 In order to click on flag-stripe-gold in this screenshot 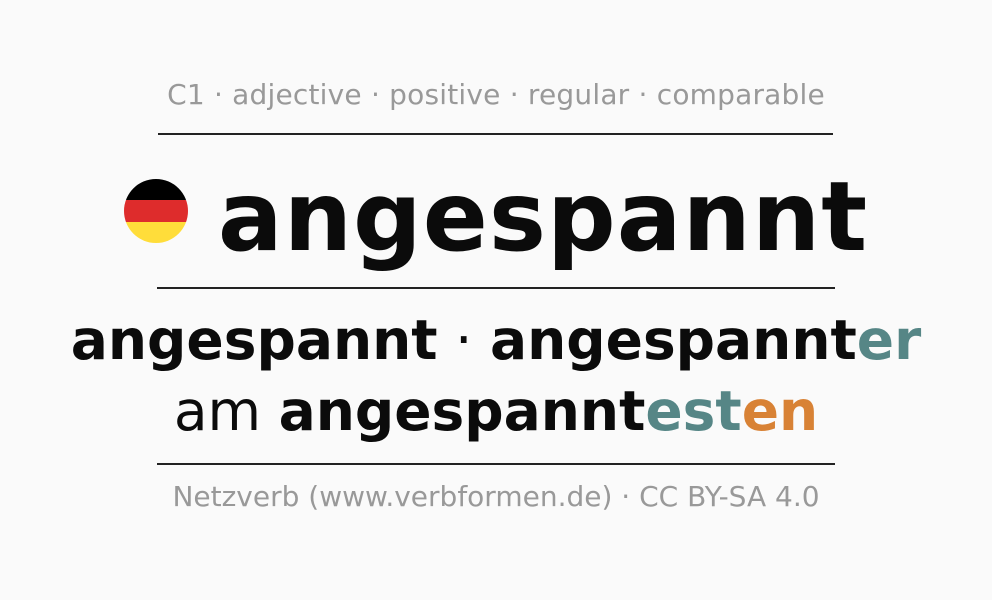, I will do `click(155, 232)`.